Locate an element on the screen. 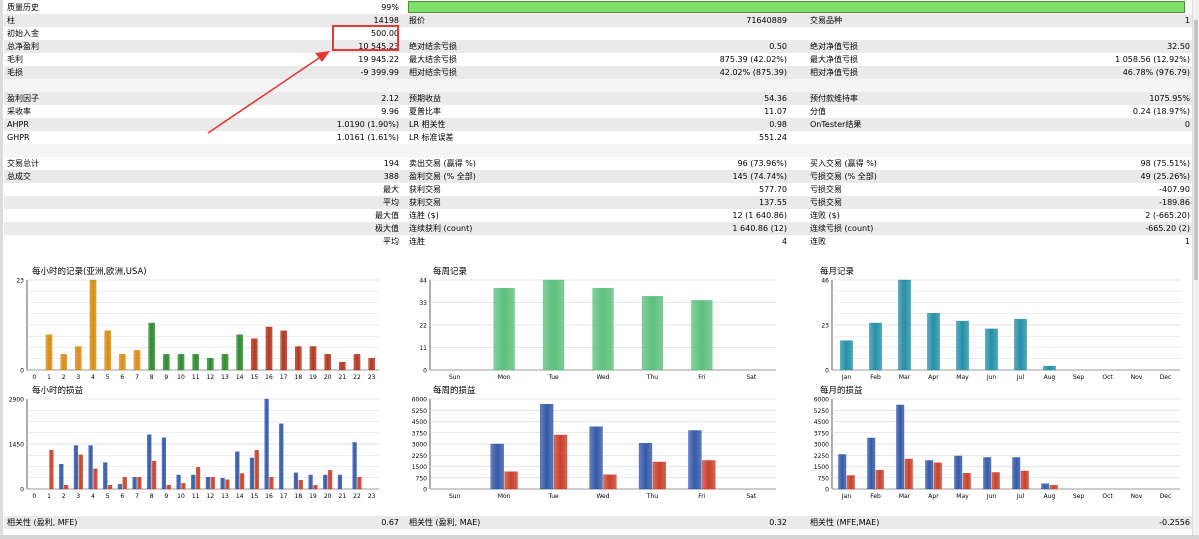 Image resolution: width=1199 pixels, height=539 pixels. y-tick-label: 33 is located at coordinates (423, 303).